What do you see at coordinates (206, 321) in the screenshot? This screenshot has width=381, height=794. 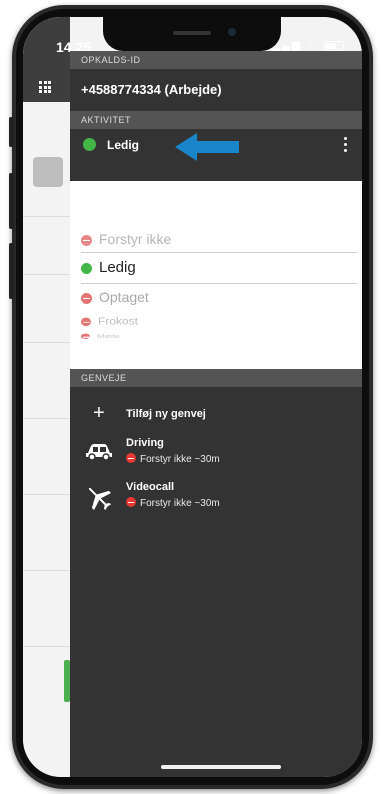 I see `picker-item-frokost: Frokost` at bounding box center [206, 321].